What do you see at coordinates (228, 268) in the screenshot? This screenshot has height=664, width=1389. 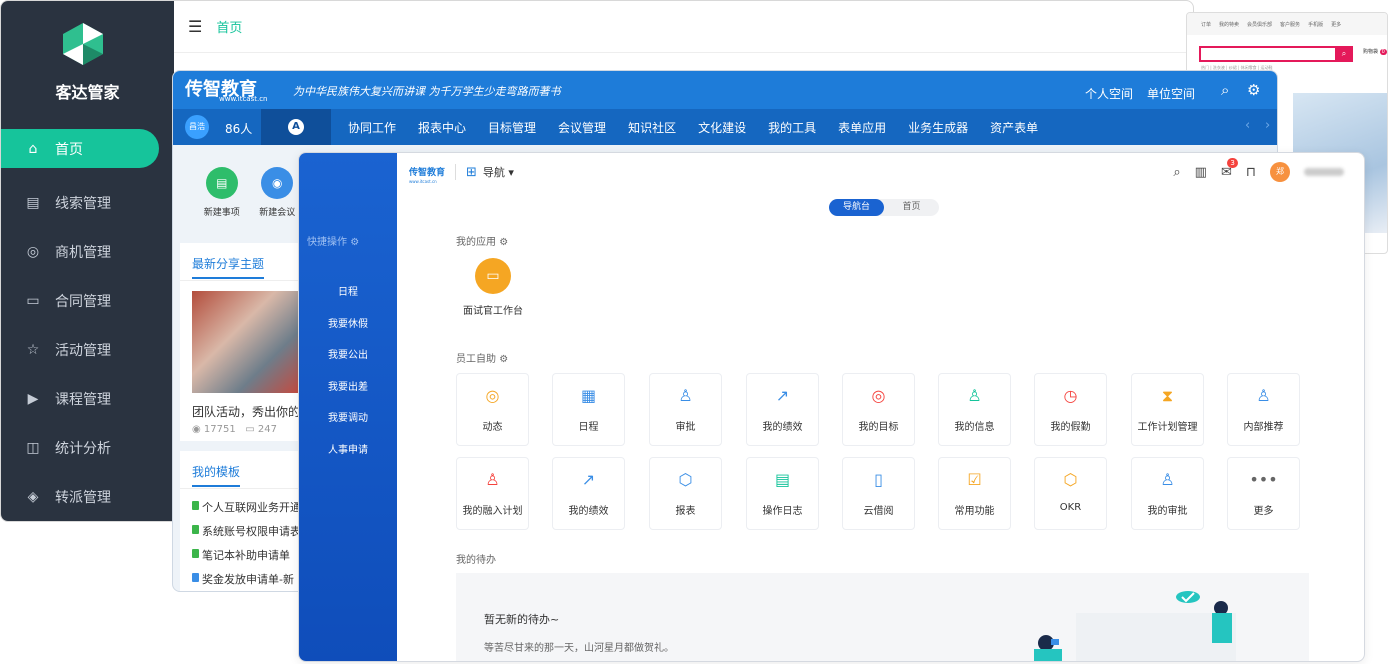 I see `share-title: 最新分享主题` at bounding box center [228, 268].